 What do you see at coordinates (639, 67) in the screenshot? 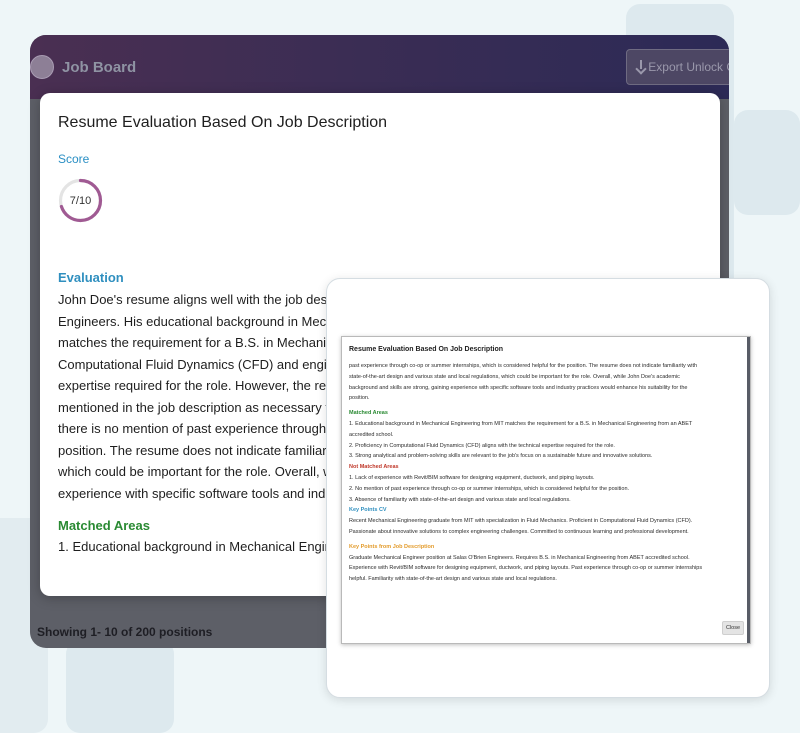
I see `download-icon` at bounding box center [639, 67].